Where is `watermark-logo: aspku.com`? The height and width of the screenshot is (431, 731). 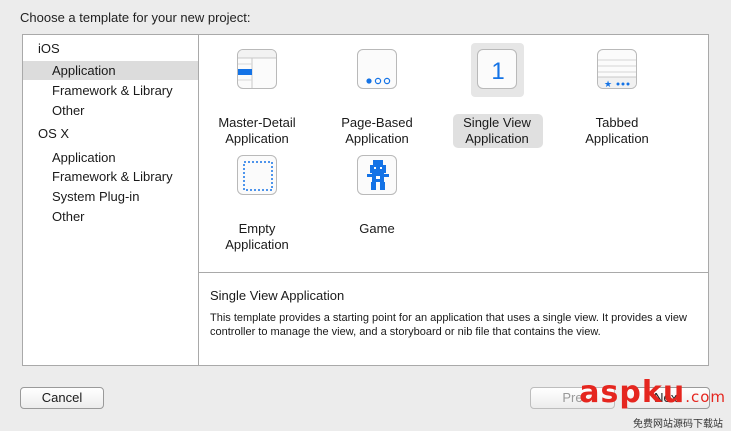
watermark-logo: aspku.com is located at coordinates (652, 392).